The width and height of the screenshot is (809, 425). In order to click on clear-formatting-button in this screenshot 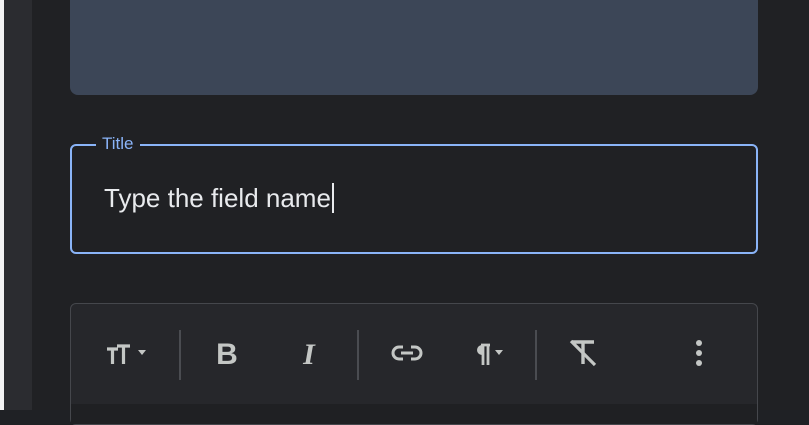, I will do `click(583, 355)`.